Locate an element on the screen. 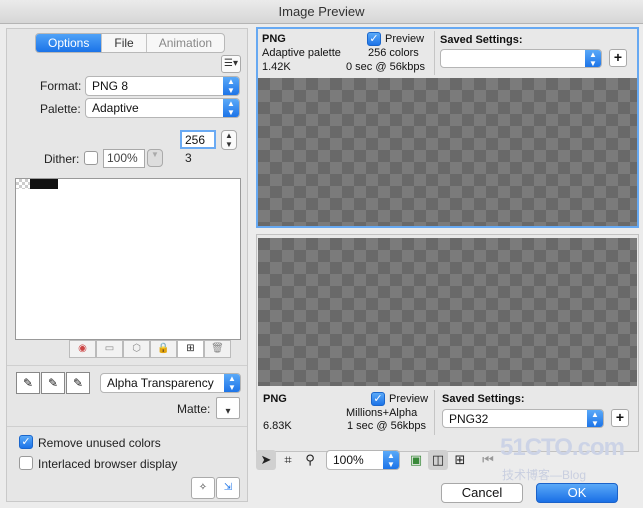 The width and height of the screenshot is (643, 508). image-icon: ▣ is located at coordinates (416, 459).